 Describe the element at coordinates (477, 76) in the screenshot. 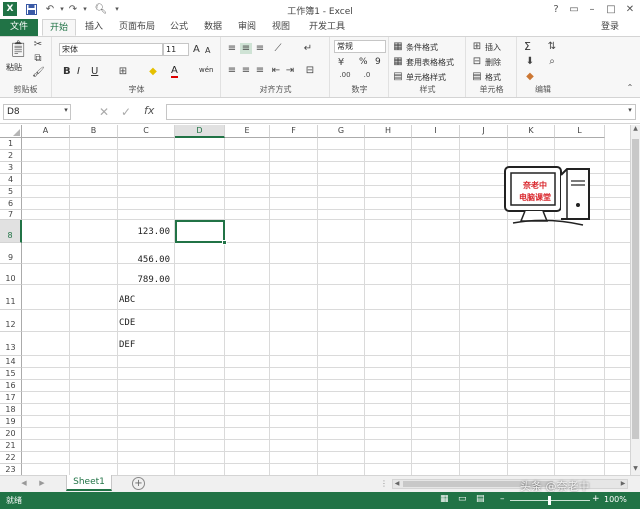

I see `format-cells-icon: ▤` at that location.